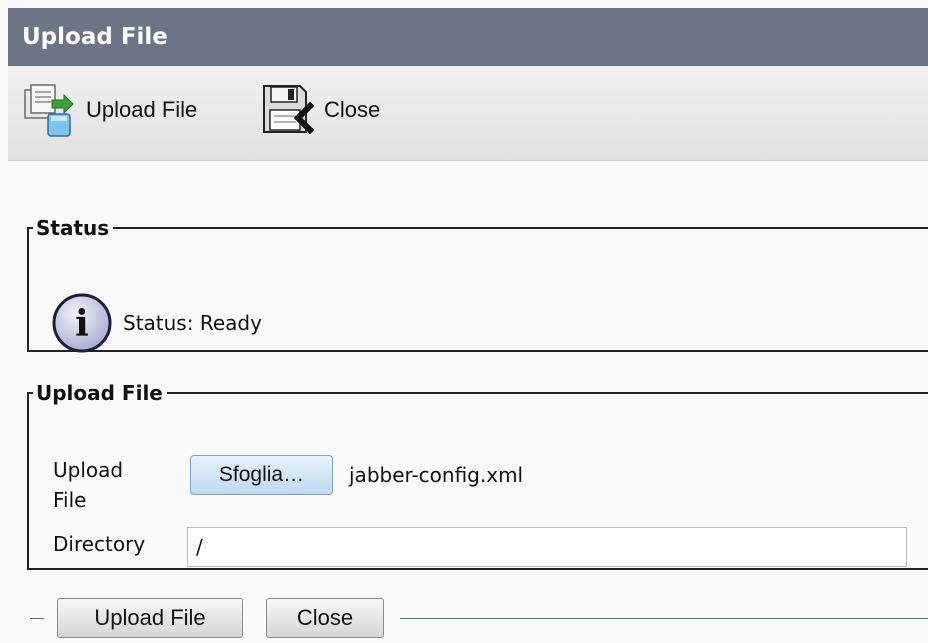  Describe the element at coordinates (88, 485) in the screenshot. I see `upload-file-label: Upload File` at that location.